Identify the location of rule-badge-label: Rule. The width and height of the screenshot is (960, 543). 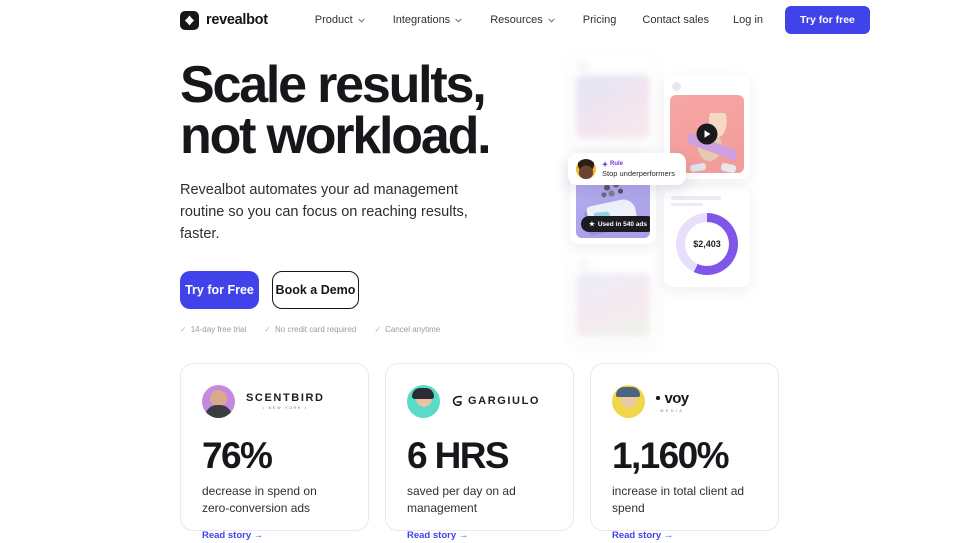
(638, 164).